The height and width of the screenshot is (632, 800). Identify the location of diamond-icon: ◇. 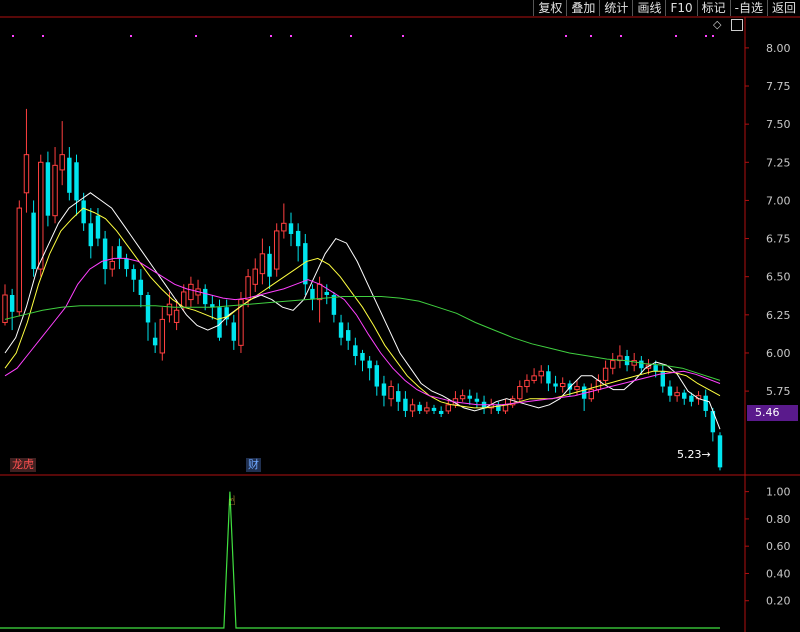
(717, 24).